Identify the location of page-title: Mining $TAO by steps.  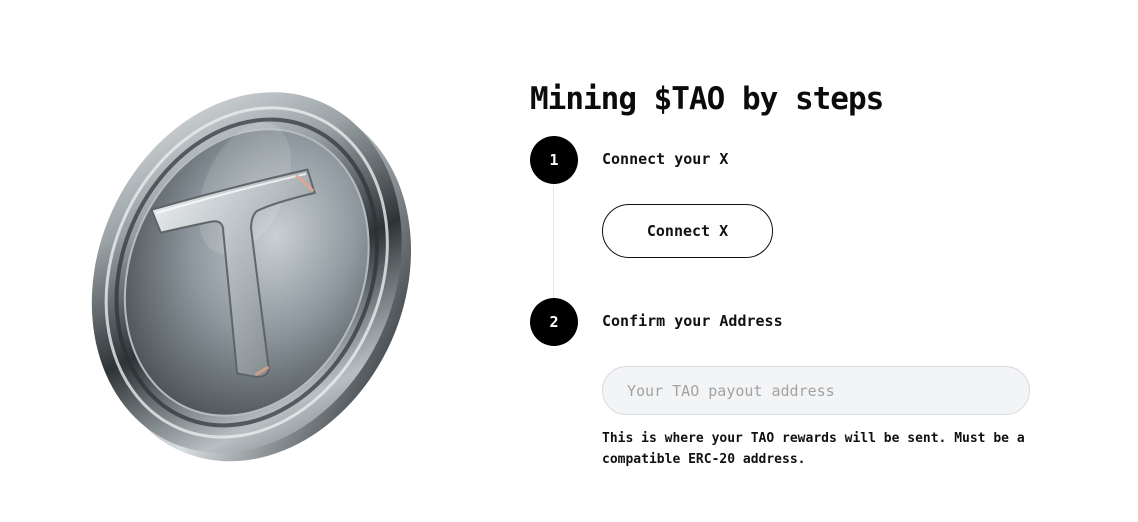
(707, 98).